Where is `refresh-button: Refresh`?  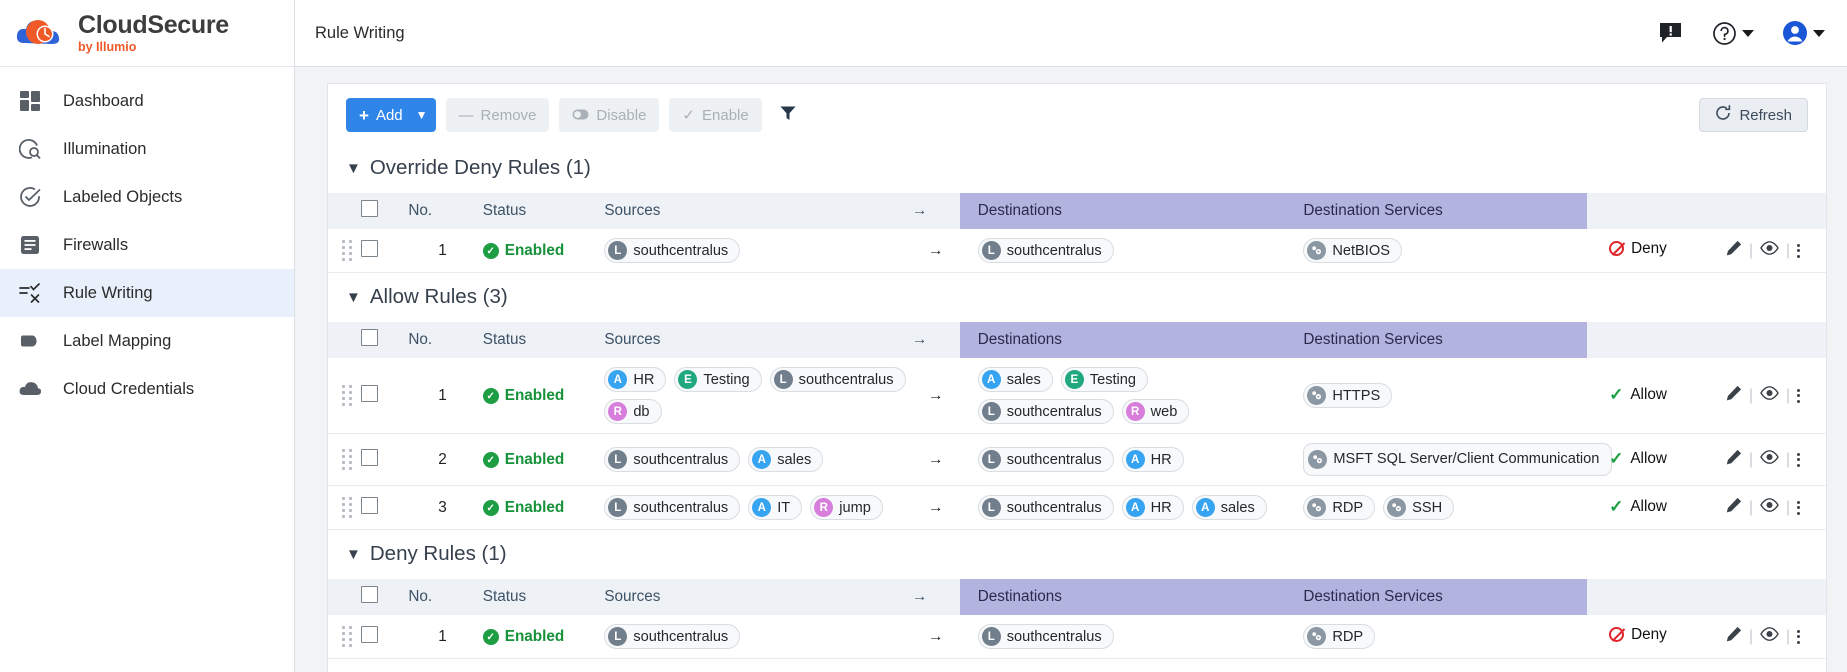
refresh-button: Refresh is located at coordinates (1753, 115).